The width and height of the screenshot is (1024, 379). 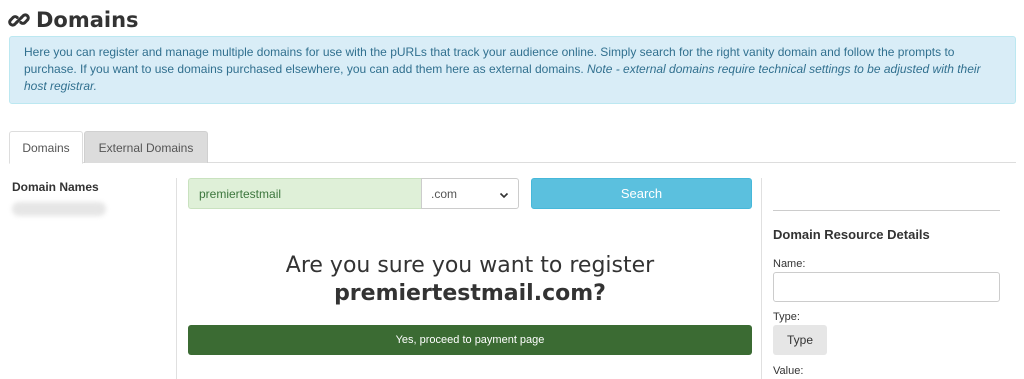 What do you see at coordinates (641, 193) in the screenshot?
I see `search-button: Search` at bounding box center [641, 193].